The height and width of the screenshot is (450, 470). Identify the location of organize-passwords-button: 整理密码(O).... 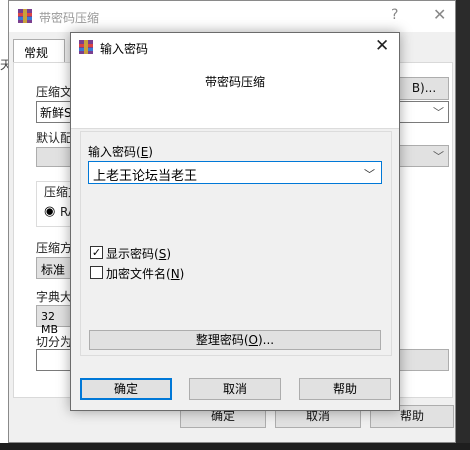
(235, 340).